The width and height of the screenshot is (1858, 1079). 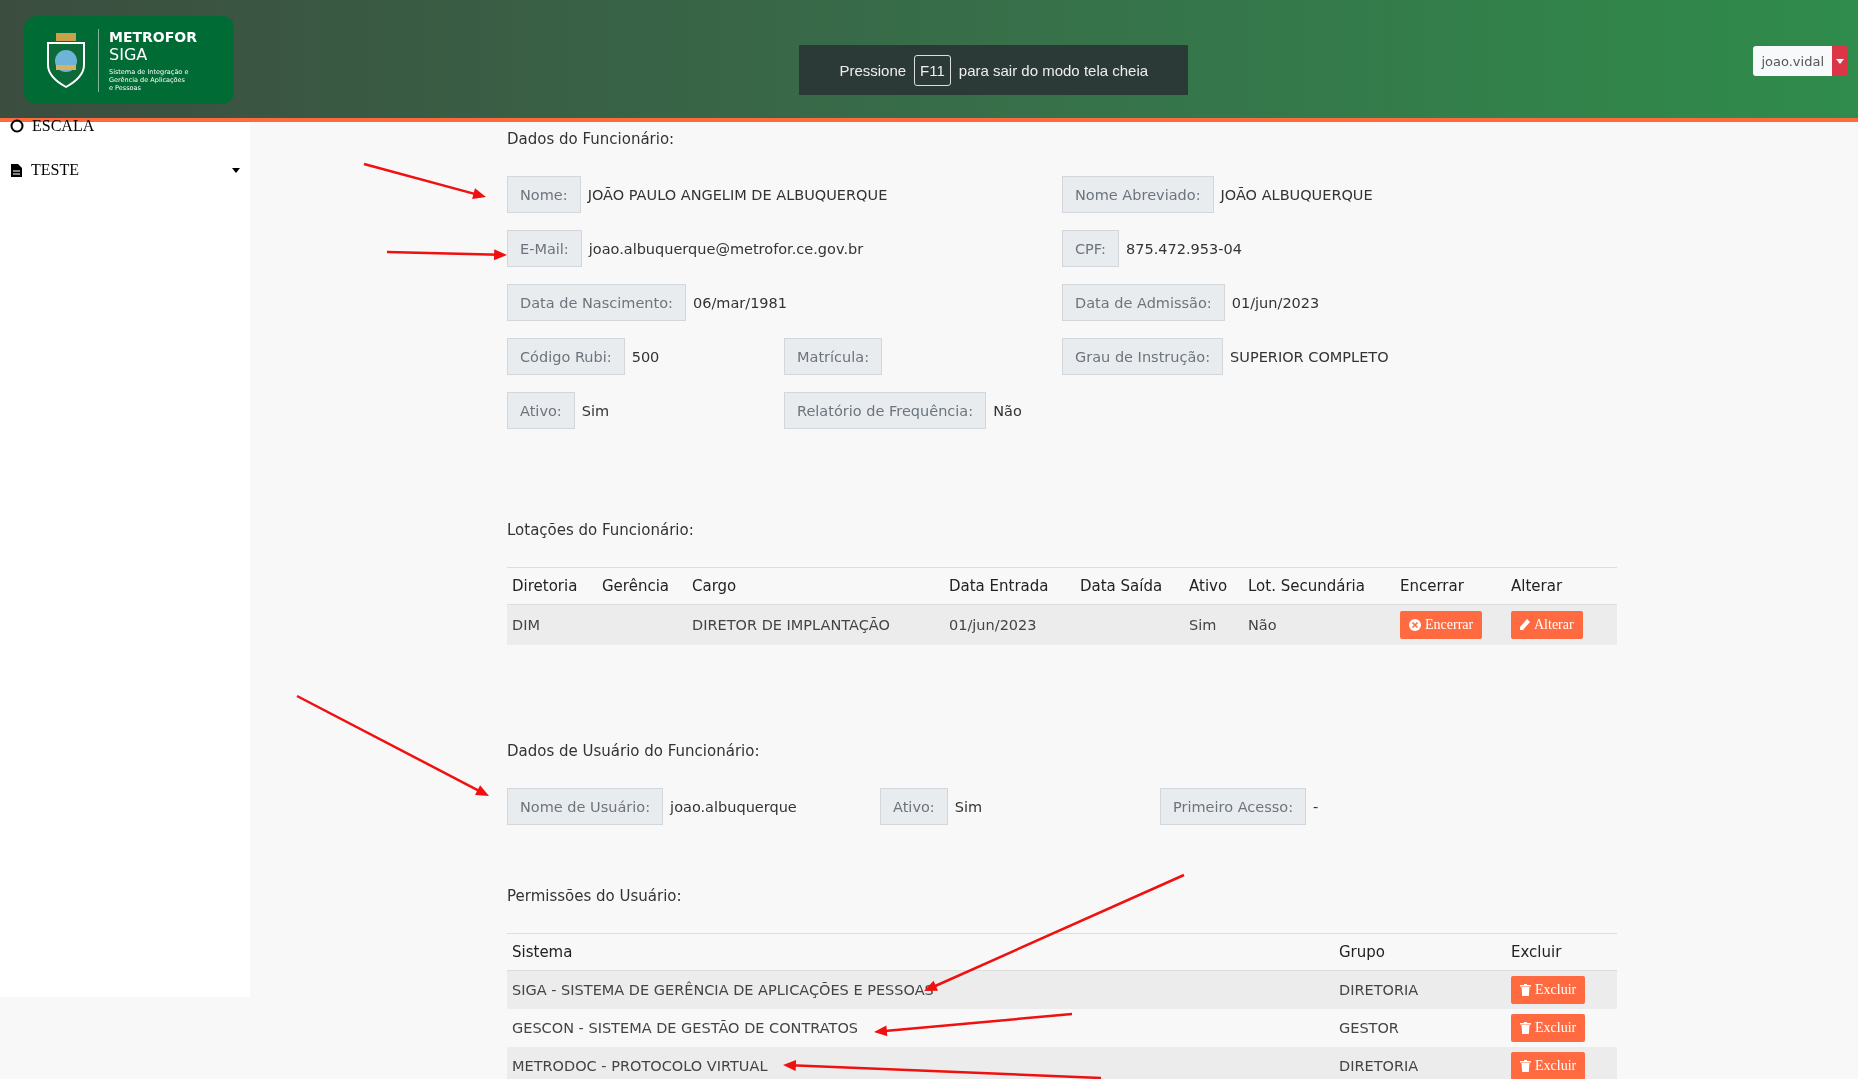 What do you see at coordinates (791, 625) in the screenshot?
I see `table-cell: DIRETOR DE IMPLANTAÇÃO` at bounding box center [791, 625].